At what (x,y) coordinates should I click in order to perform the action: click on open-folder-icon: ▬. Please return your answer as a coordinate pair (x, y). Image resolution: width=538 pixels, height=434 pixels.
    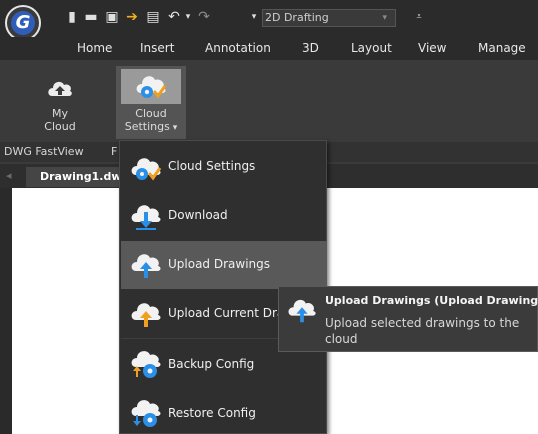
    Looking at the image, I should click on (91, 17).